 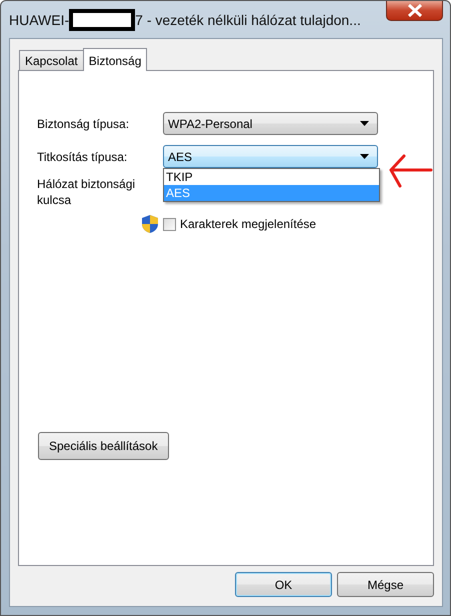 What do you see at coordinates (270, 156) in the screenshot?
I see `dropdown: AES` at bounding box center [270, 156].